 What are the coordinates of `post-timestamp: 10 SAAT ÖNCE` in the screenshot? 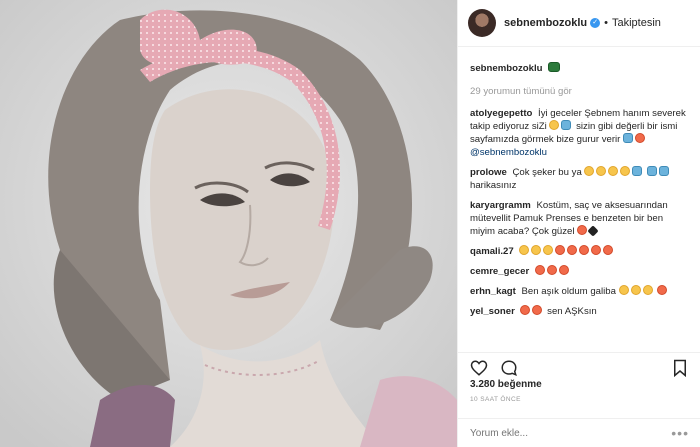 It's located at (495, 399).